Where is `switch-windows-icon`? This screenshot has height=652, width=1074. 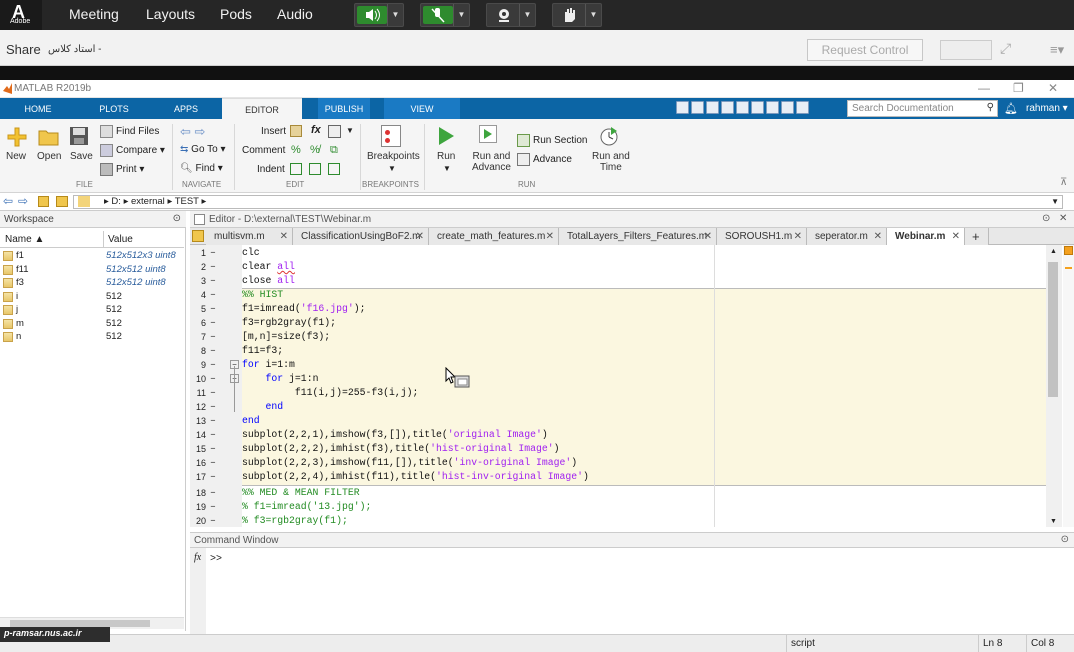 switch-windows-icon is located at coordinates (772, 107).